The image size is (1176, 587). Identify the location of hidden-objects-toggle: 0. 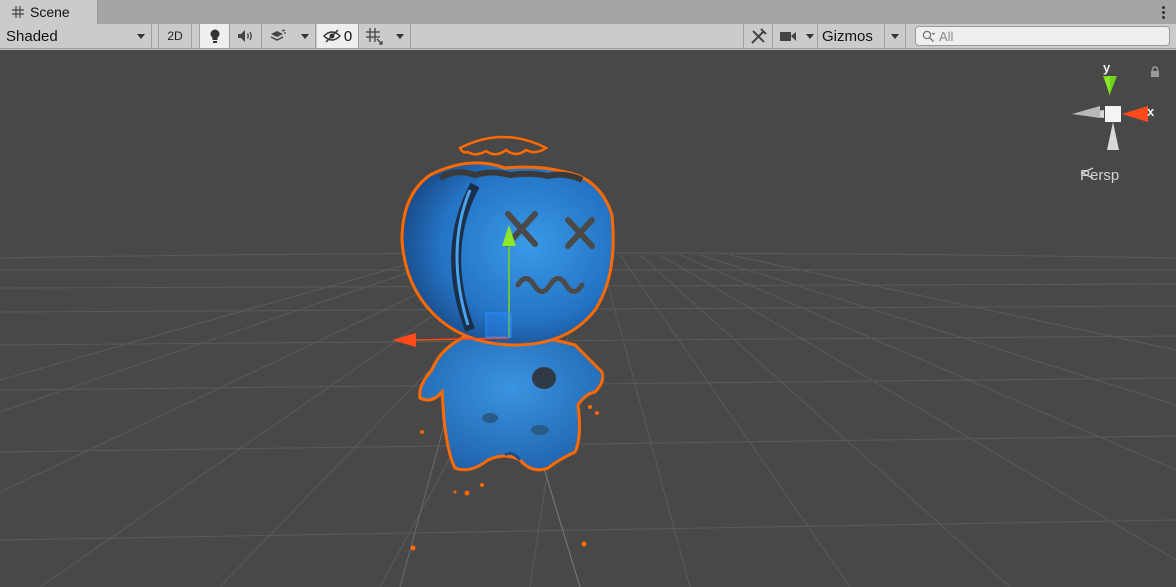
(338, 36).